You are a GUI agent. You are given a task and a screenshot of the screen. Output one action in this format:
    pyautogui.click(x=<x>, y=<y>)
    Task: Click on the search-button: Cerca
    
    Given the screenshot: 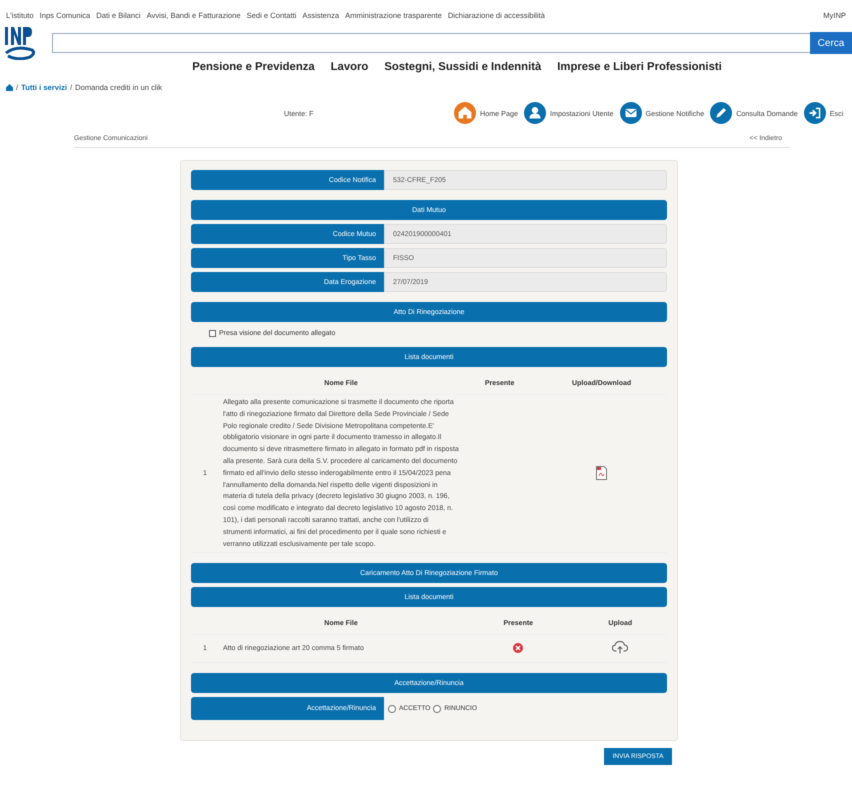 What is the action you would take?
    pyautogui.click(x=831, y=43)
    